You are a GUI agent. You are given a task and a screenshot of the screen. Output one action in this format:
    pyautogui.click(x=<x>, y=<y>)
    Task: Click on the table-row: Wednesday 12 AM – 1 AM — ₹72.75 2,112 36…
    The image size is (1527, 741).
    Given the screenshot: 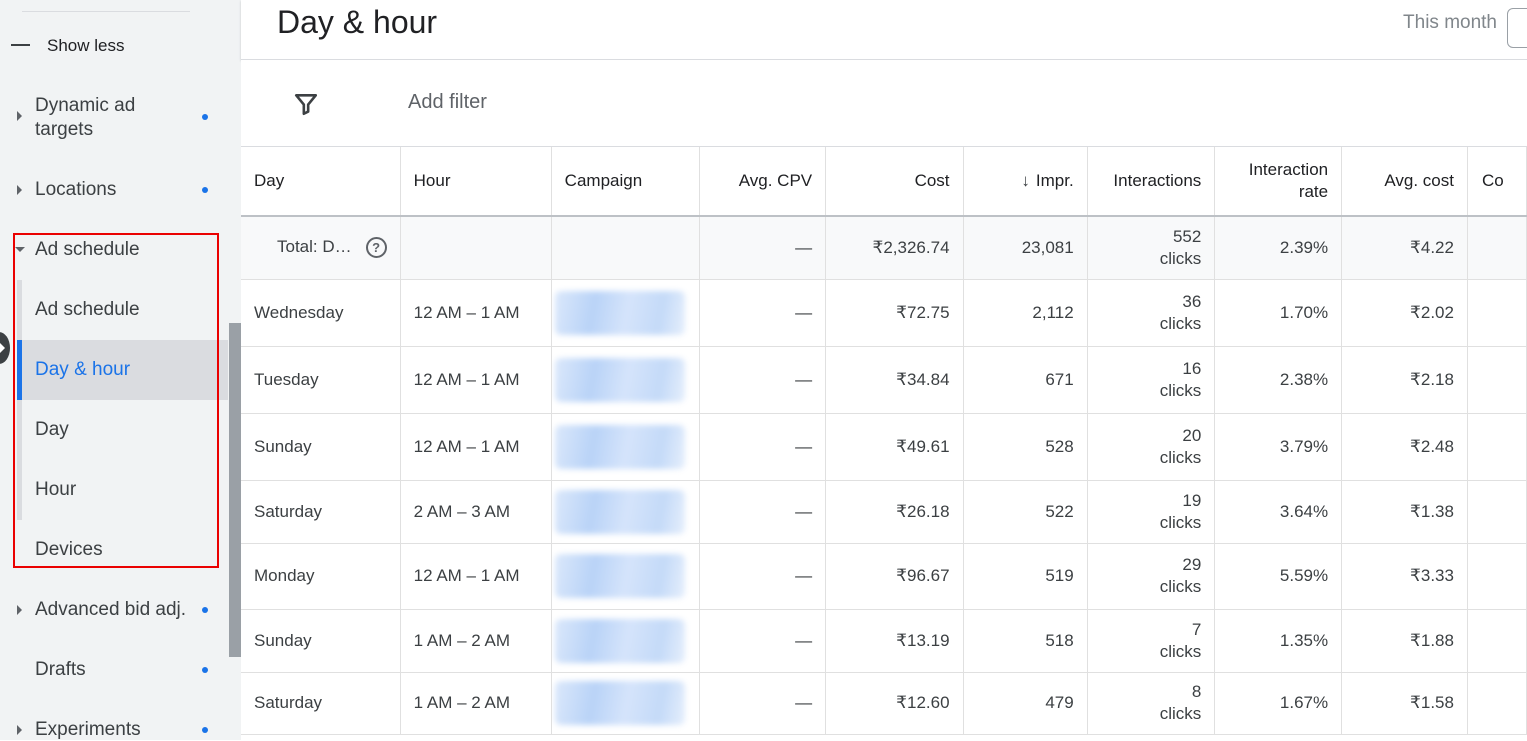 What is the action you would take?
    pyautogui.click(x=884, y=313)
    